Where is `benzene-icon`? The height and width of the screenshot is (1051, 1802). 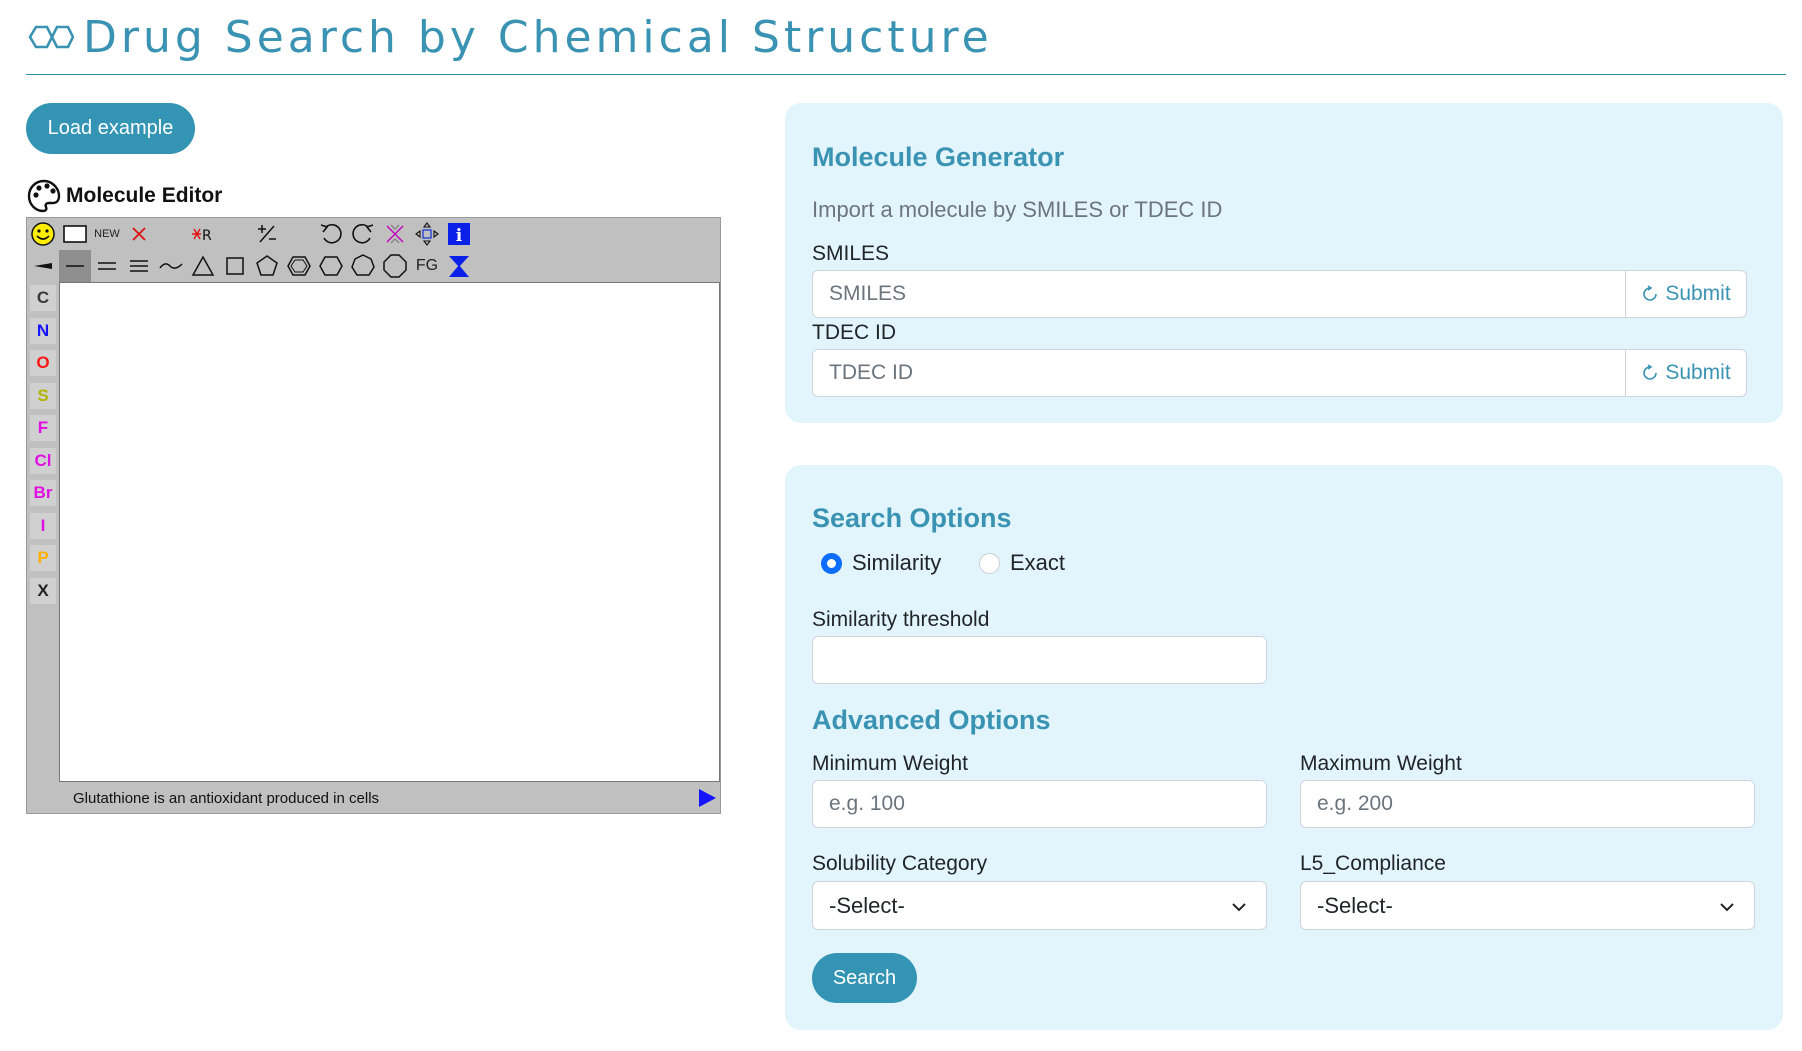
benzene-icon is located at coordinates (299, 266).